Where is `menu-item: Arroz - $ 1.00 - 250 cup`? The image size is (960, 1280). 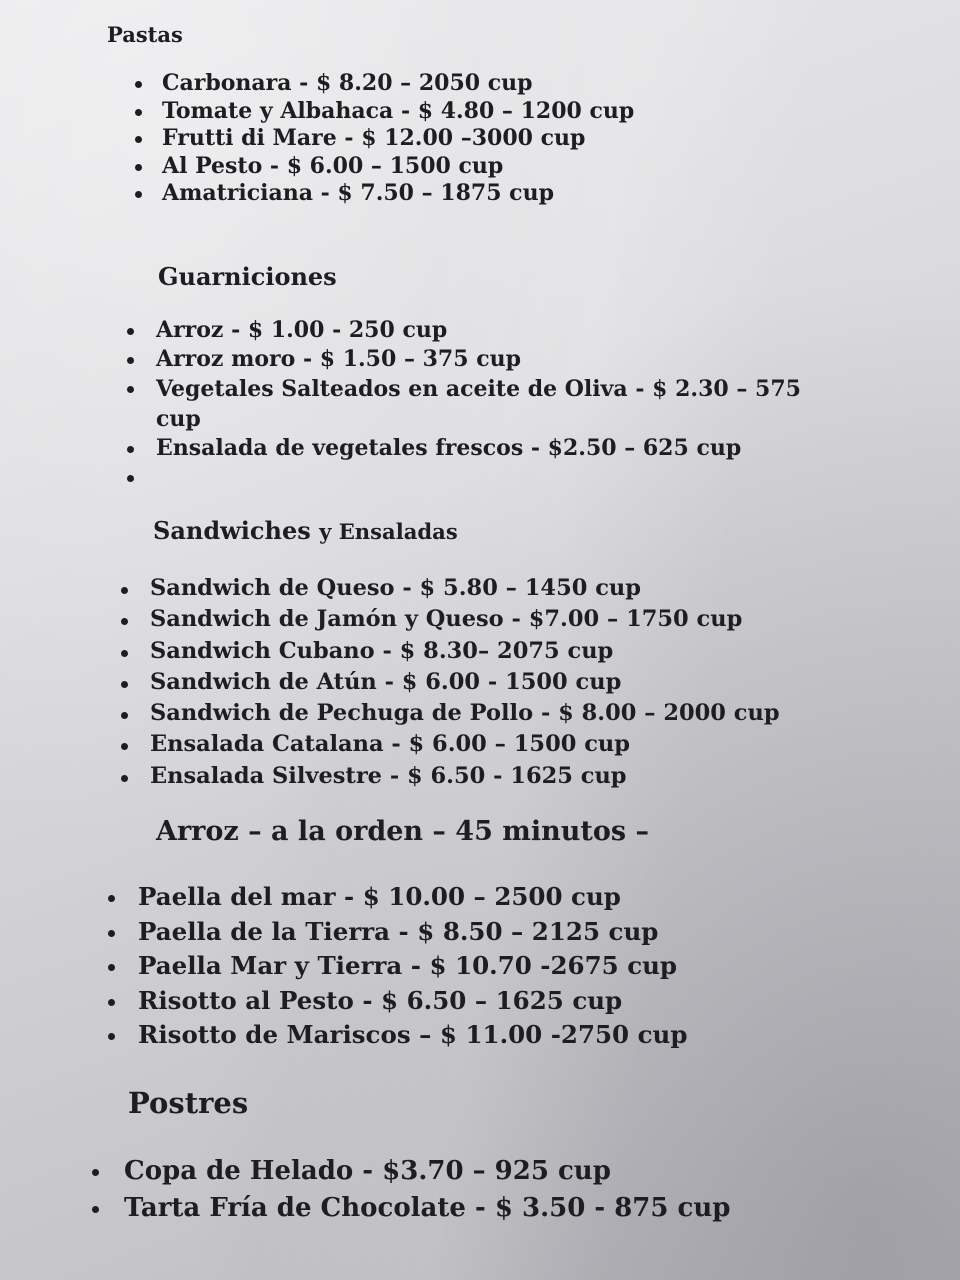 menu-item: Arroz - $ 1.00 - 250 cup is located at coordinates (486, 330).